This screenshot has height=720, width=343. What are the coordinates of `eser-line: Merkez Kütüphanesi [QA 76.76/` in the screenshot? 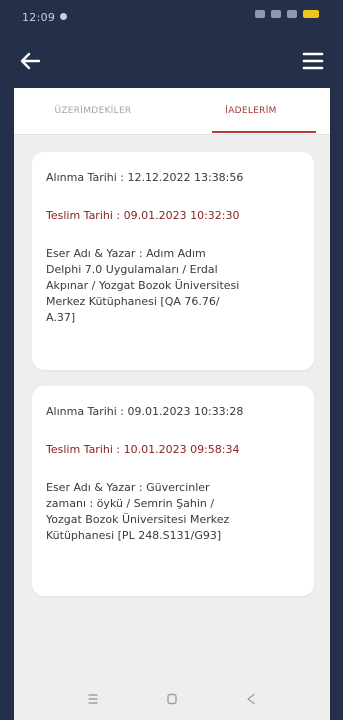 It's located at (133, 301).